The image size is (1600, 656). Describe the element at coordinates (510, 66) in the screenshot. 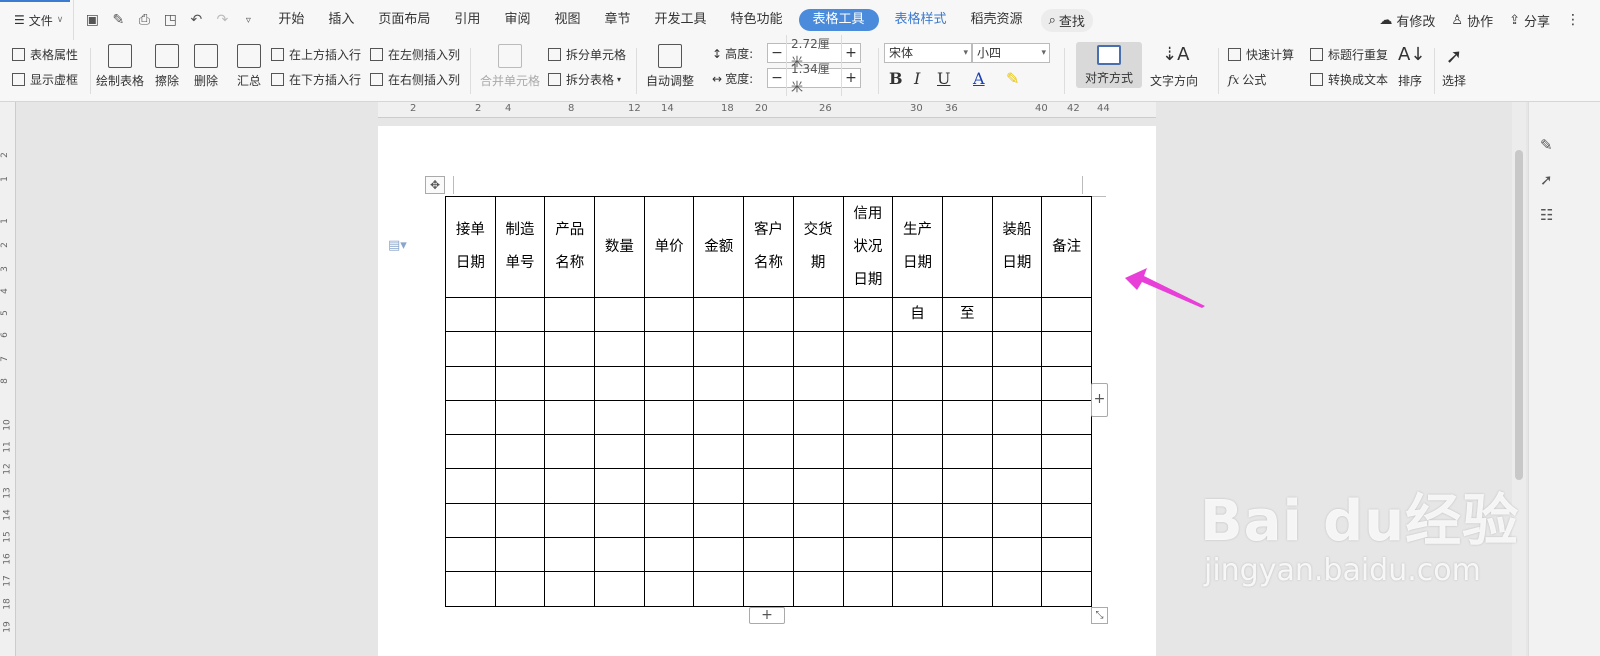

I see `merge-cells-button: 合并单元格` at that location.